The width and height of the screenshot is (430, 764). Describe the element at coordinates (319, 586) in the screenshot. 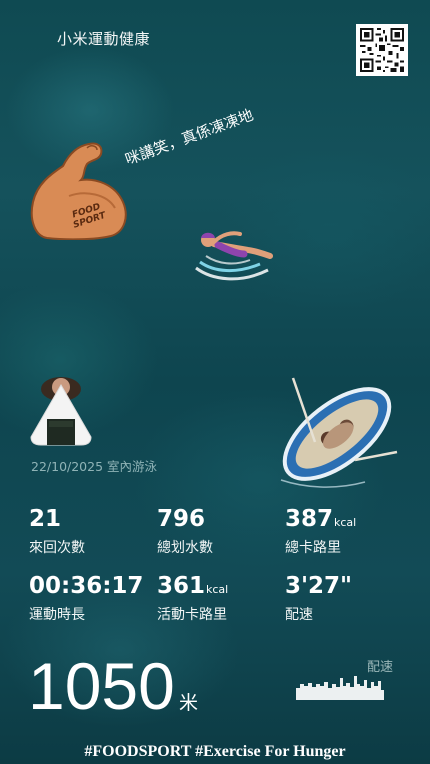

I see `stat-value: 3'27"` at that location.